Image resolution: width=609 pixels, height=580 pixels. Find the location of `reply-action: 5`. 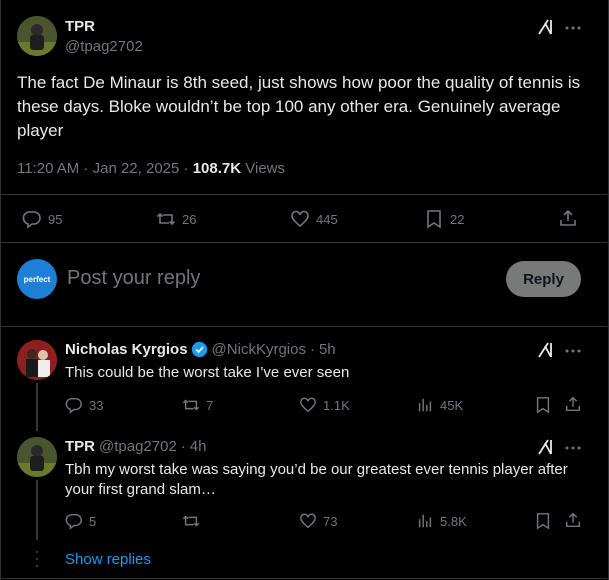

reply-action: 5 is located at coordinates (80, 521).